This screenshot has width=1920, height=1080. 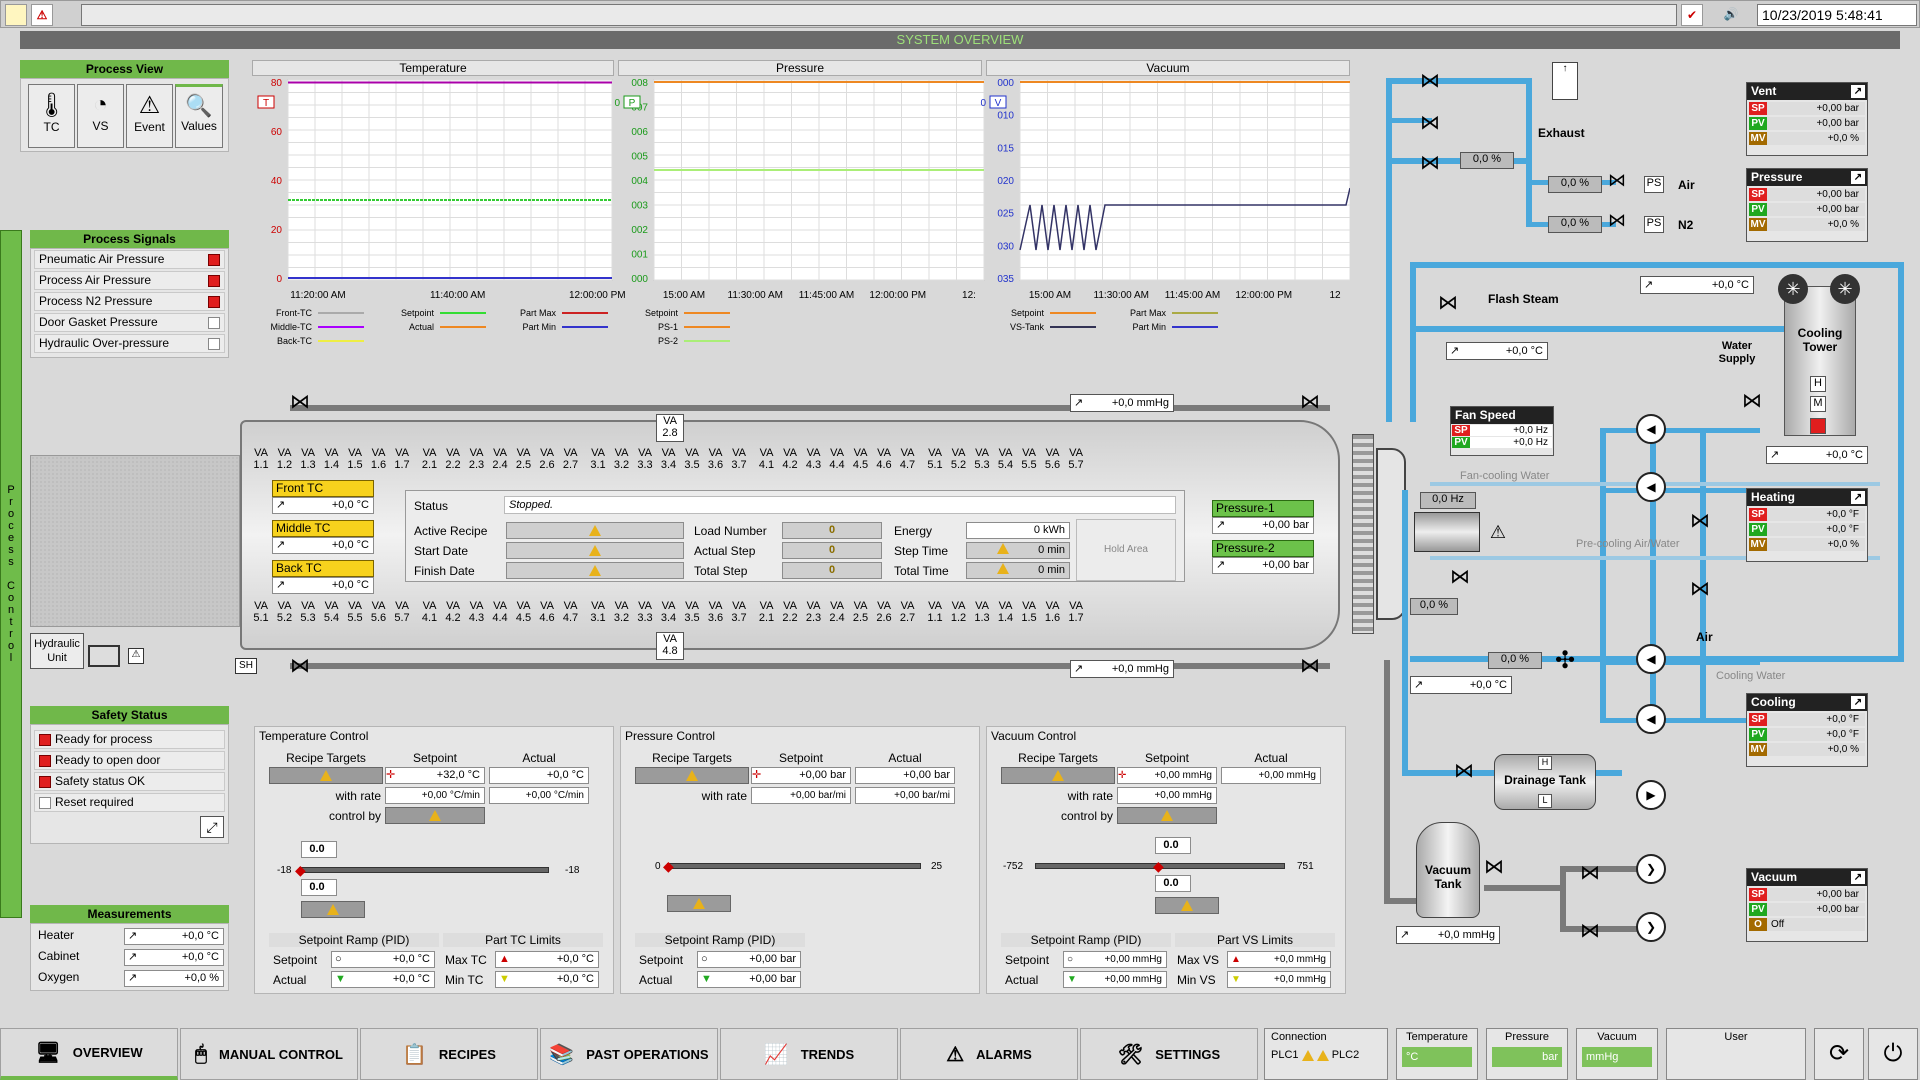 What do you see at coordinates (1487, 160) in the screenshot?
I see `exhaust-valve-pct: 0,0 %` at bounding box center [1487, 160].